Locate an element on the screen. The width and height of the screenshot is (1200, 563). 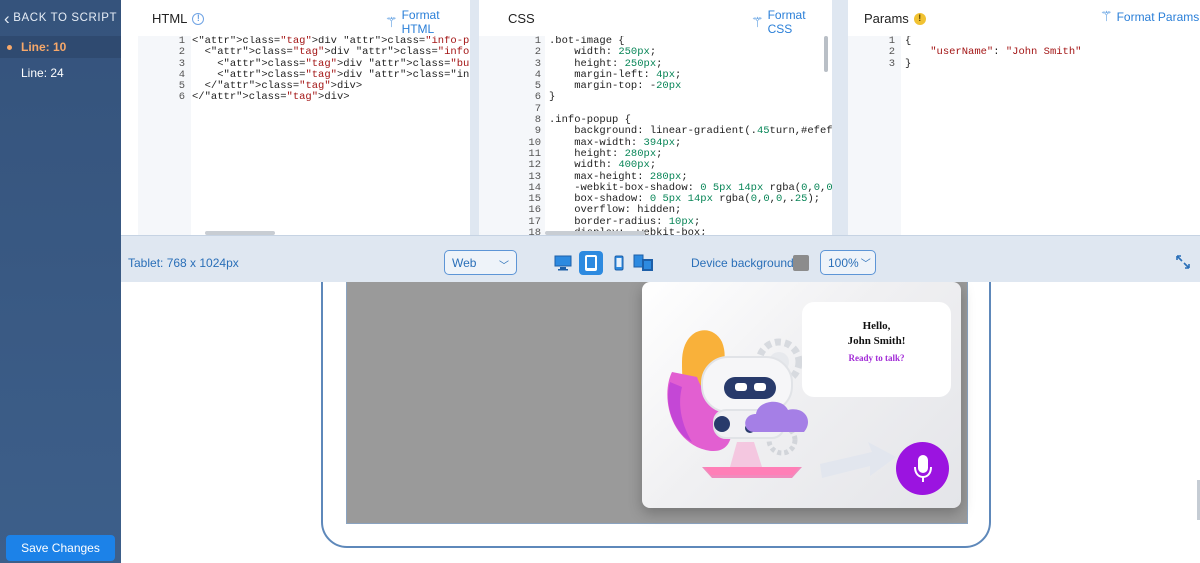
device-background-swatch is located at coordinates (801, 263).